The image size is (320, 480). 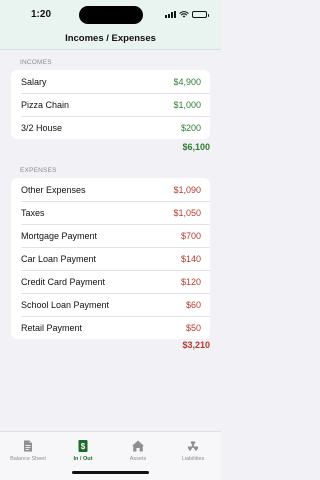 What do you see at coordinates (110, 281) in the screenshot?
I see `expense-row-credit-card-payment: Credit Card Payment $120` at bounding box center [110, 281].